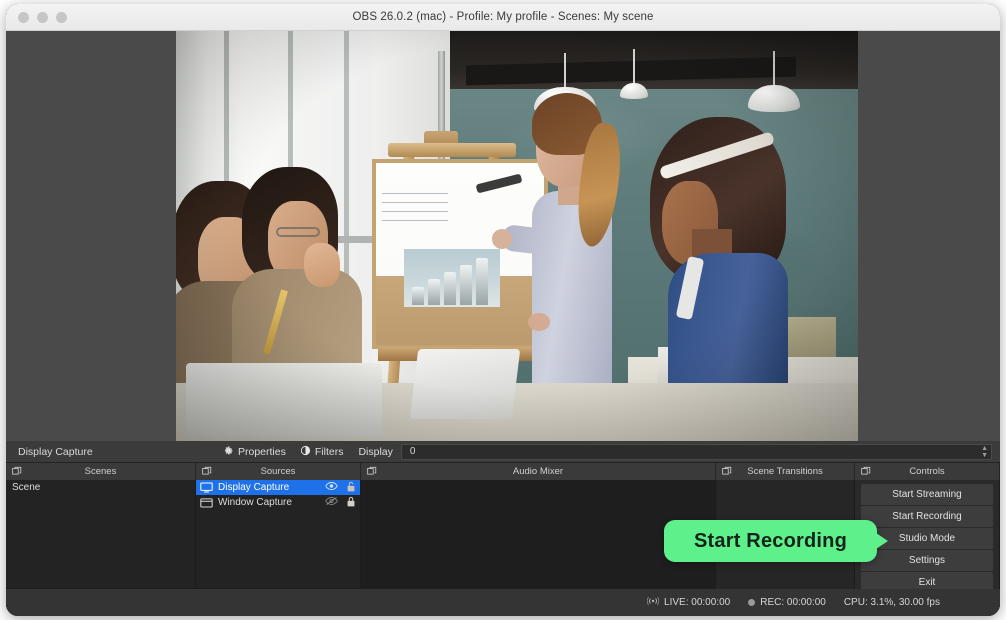  What do you see at coordinates (55, 451) in the screenshot?
I see `selected-source-label: Display Capture` at bounding box center [55, 451].